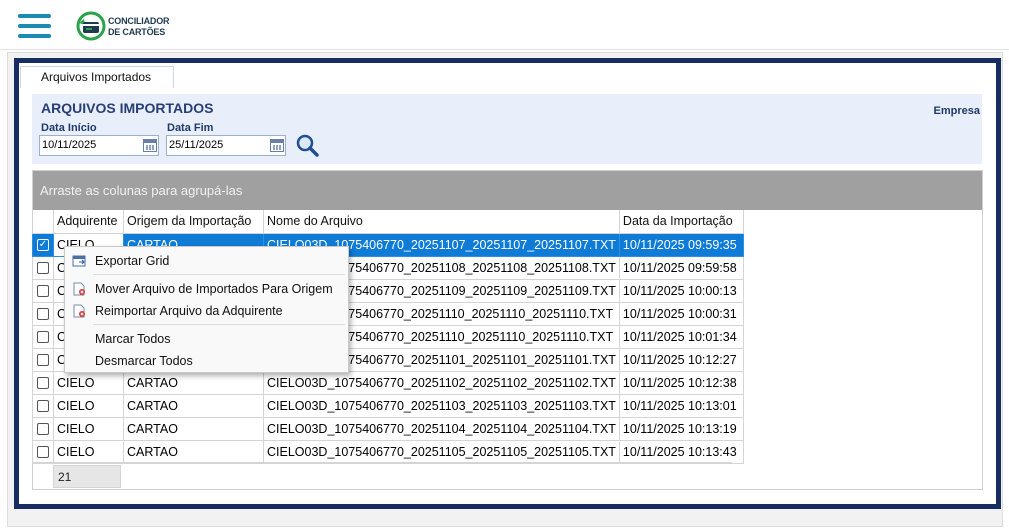 The image size is (1009, 531). Describe the element at coordinates (91, 26) in the screenshot. I see `logo-icon` at that location.